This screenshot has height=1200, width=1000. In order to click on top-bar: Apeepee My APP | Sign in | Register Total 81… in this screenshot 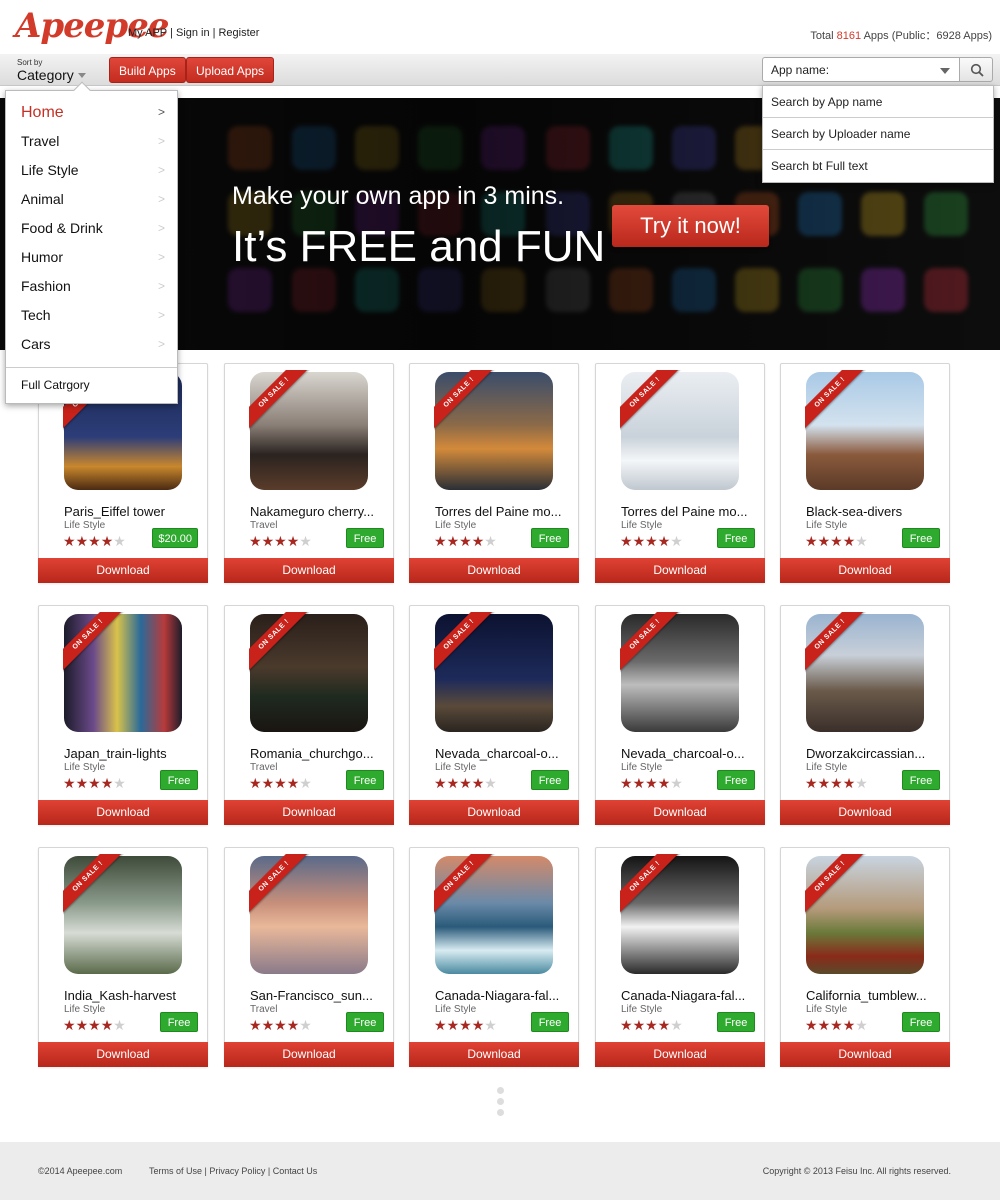, I will do `click(500, 27)`.